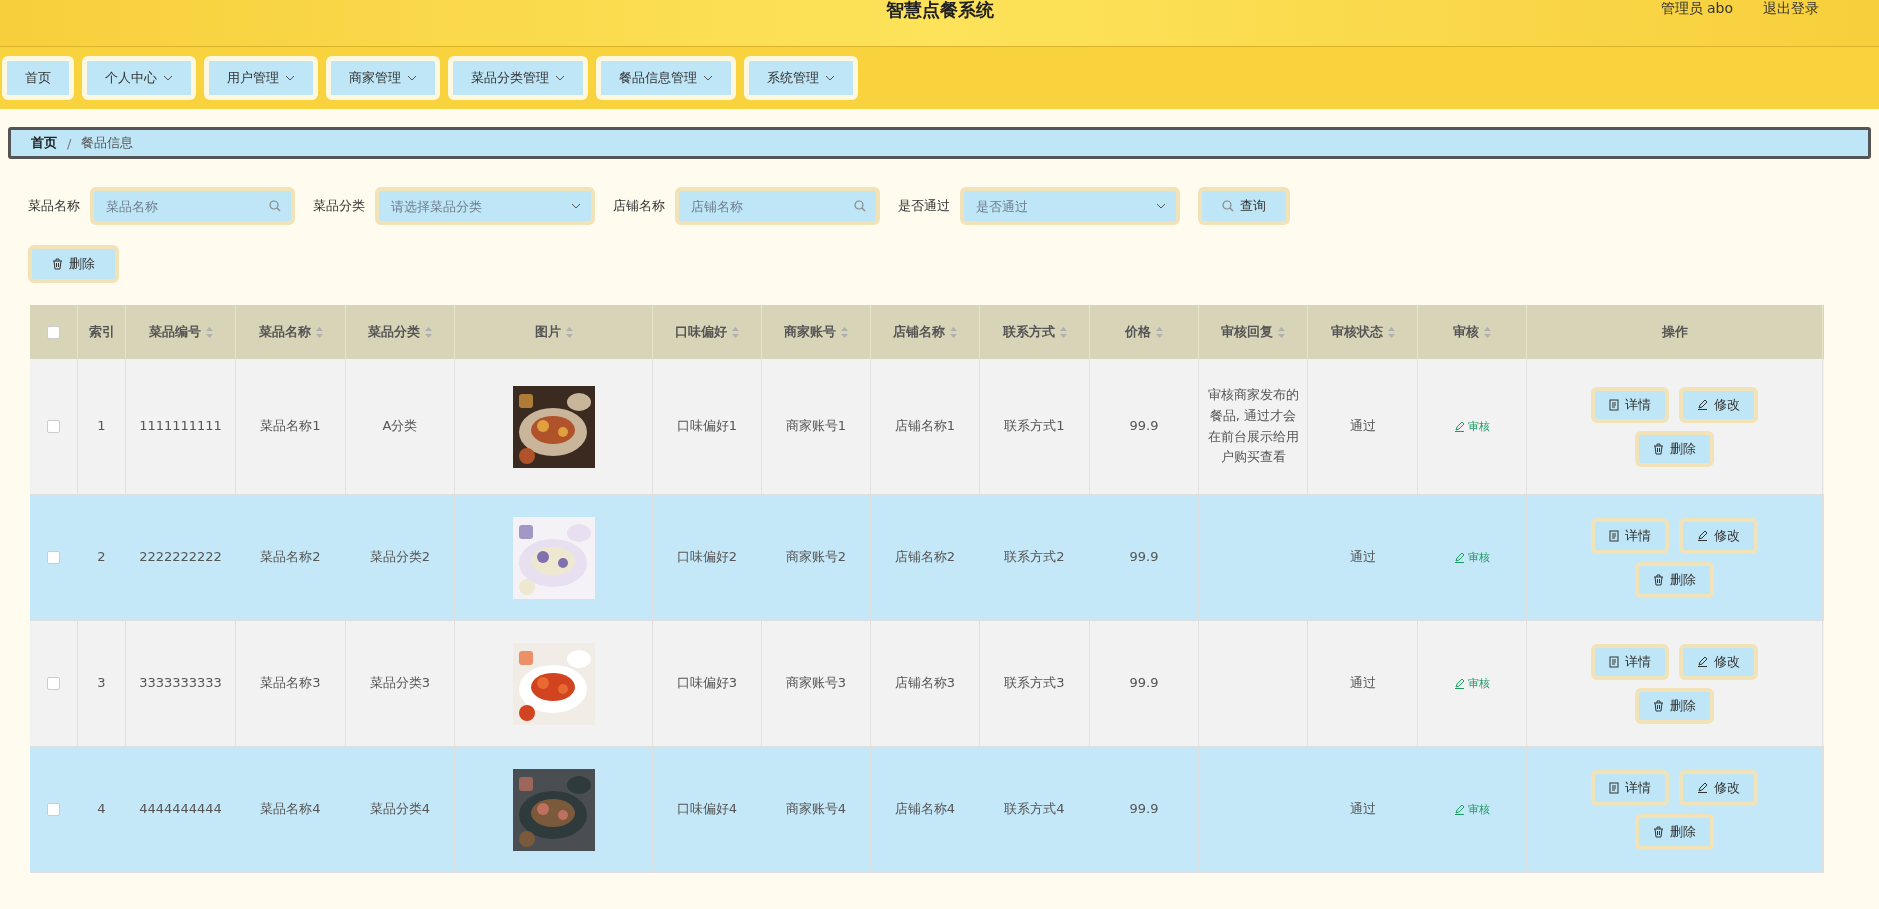  Describe the element at coordinates (1138, 332) in the screenshot. I see `column-header: 价格` at that location.